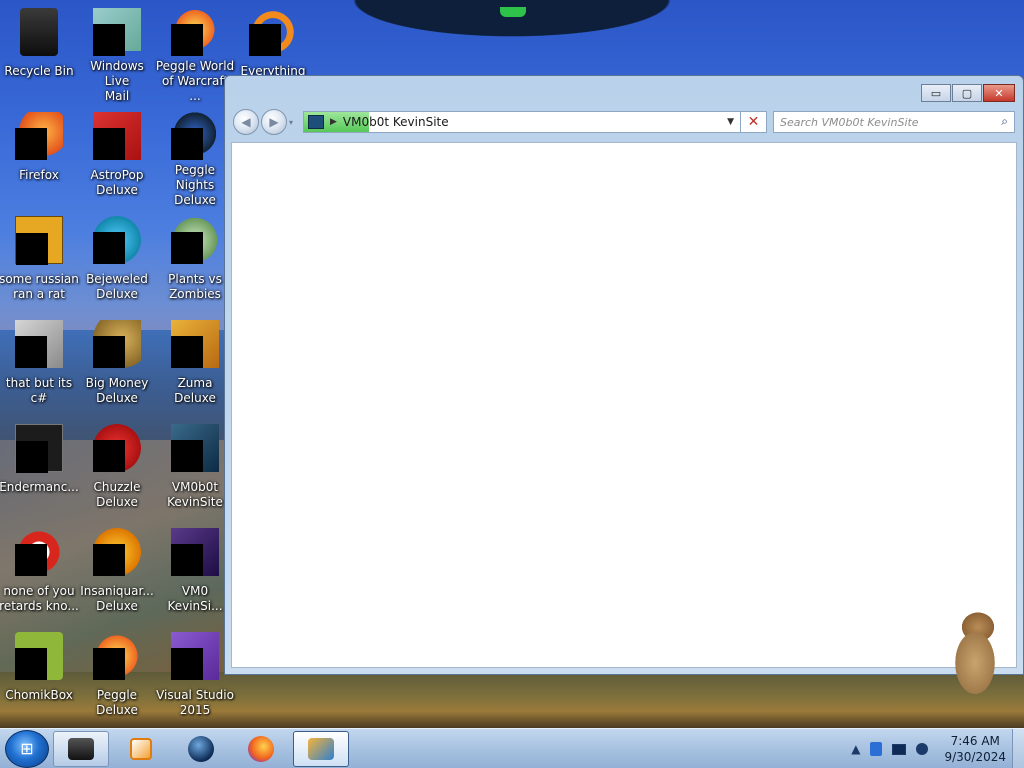  What do you see at coordinates (975, 749) in the screenshot?
I see `clock: 7:46 AM 9/30/2024` at bounding box center [975, 749].